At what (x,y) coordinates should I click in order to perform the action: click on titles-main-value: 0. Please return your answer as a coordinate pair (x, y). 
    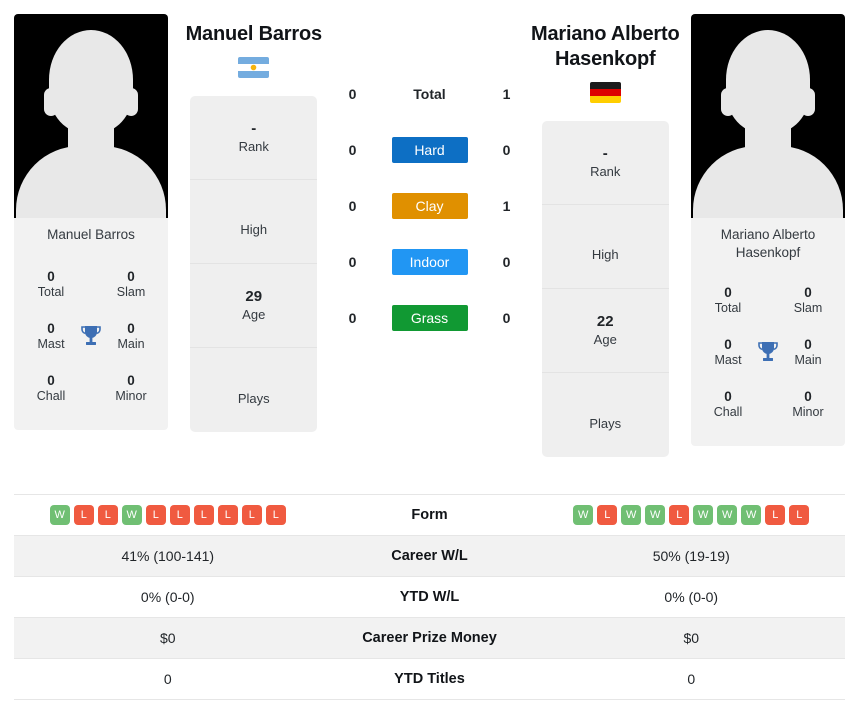
    Looking at the image, I should click on (131, 328).